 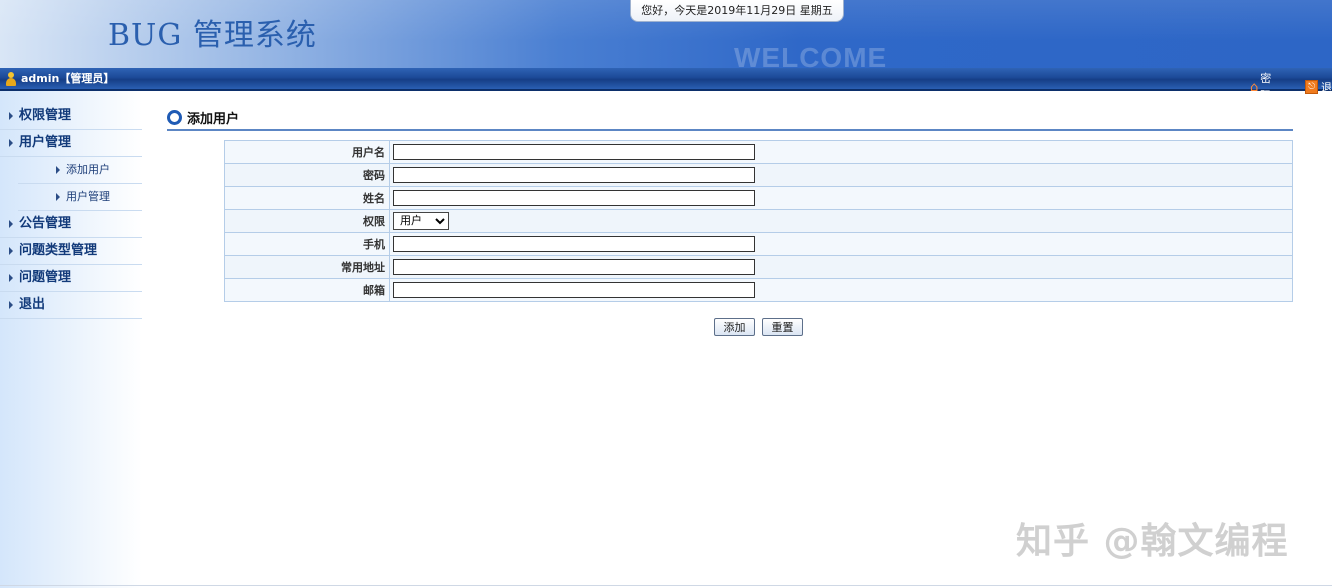 I want to click on sidebar-item-logout: 退出, so click(x=71, y=305).